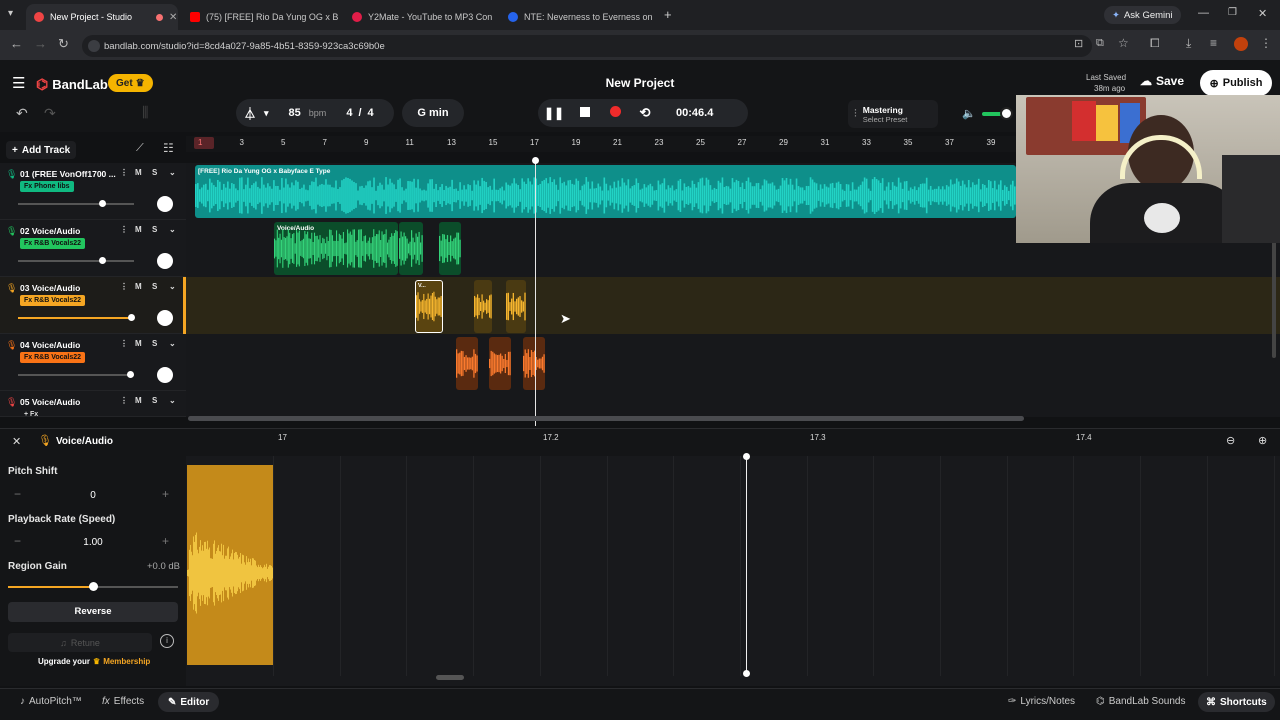 The image size is (1280, 720). I want to click on pause-icon: ❚❚, so click(554, 113).